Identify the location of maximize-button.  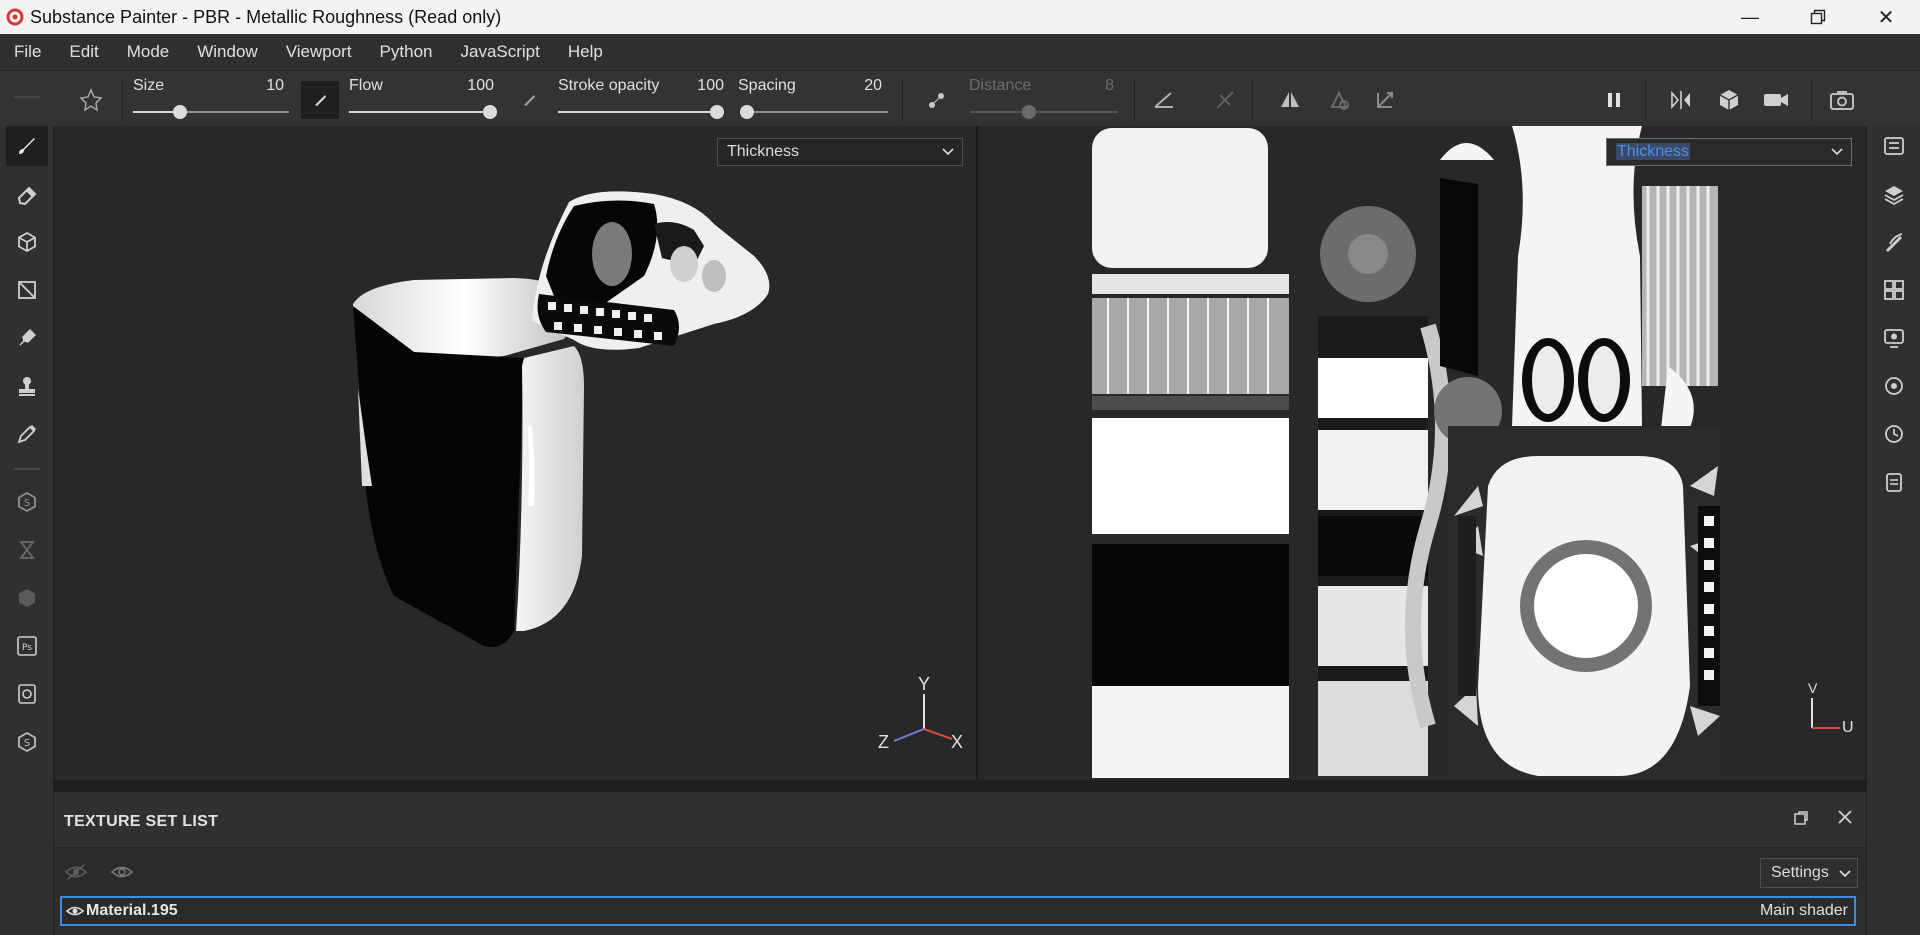
(1818, 17).